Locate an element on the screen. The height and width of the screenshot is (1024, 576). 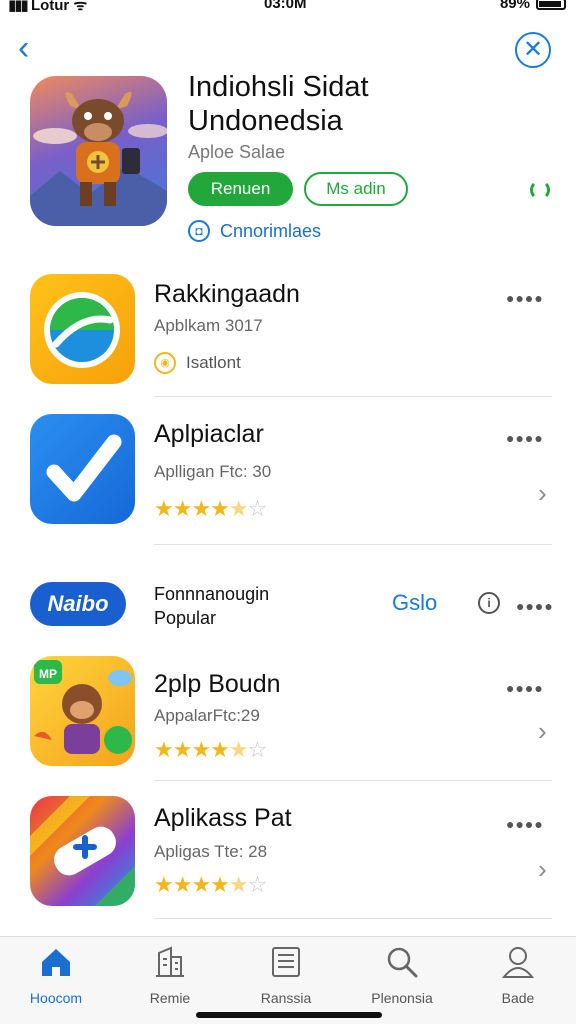
hero-subtitle: Aploe Salae is located at coordinates (237, 152).